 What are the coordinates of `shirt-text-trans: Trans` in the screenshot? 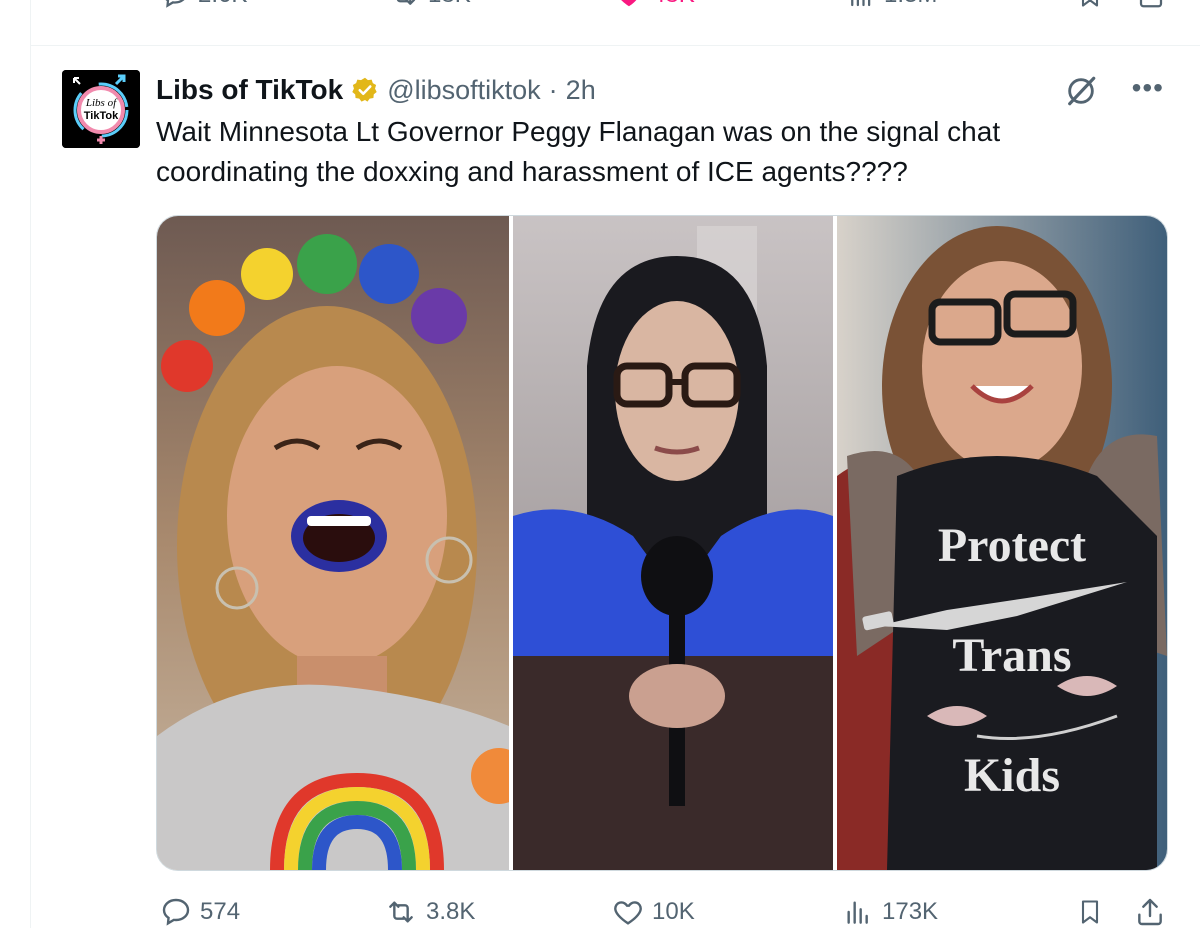 It's located at (1011, 655).